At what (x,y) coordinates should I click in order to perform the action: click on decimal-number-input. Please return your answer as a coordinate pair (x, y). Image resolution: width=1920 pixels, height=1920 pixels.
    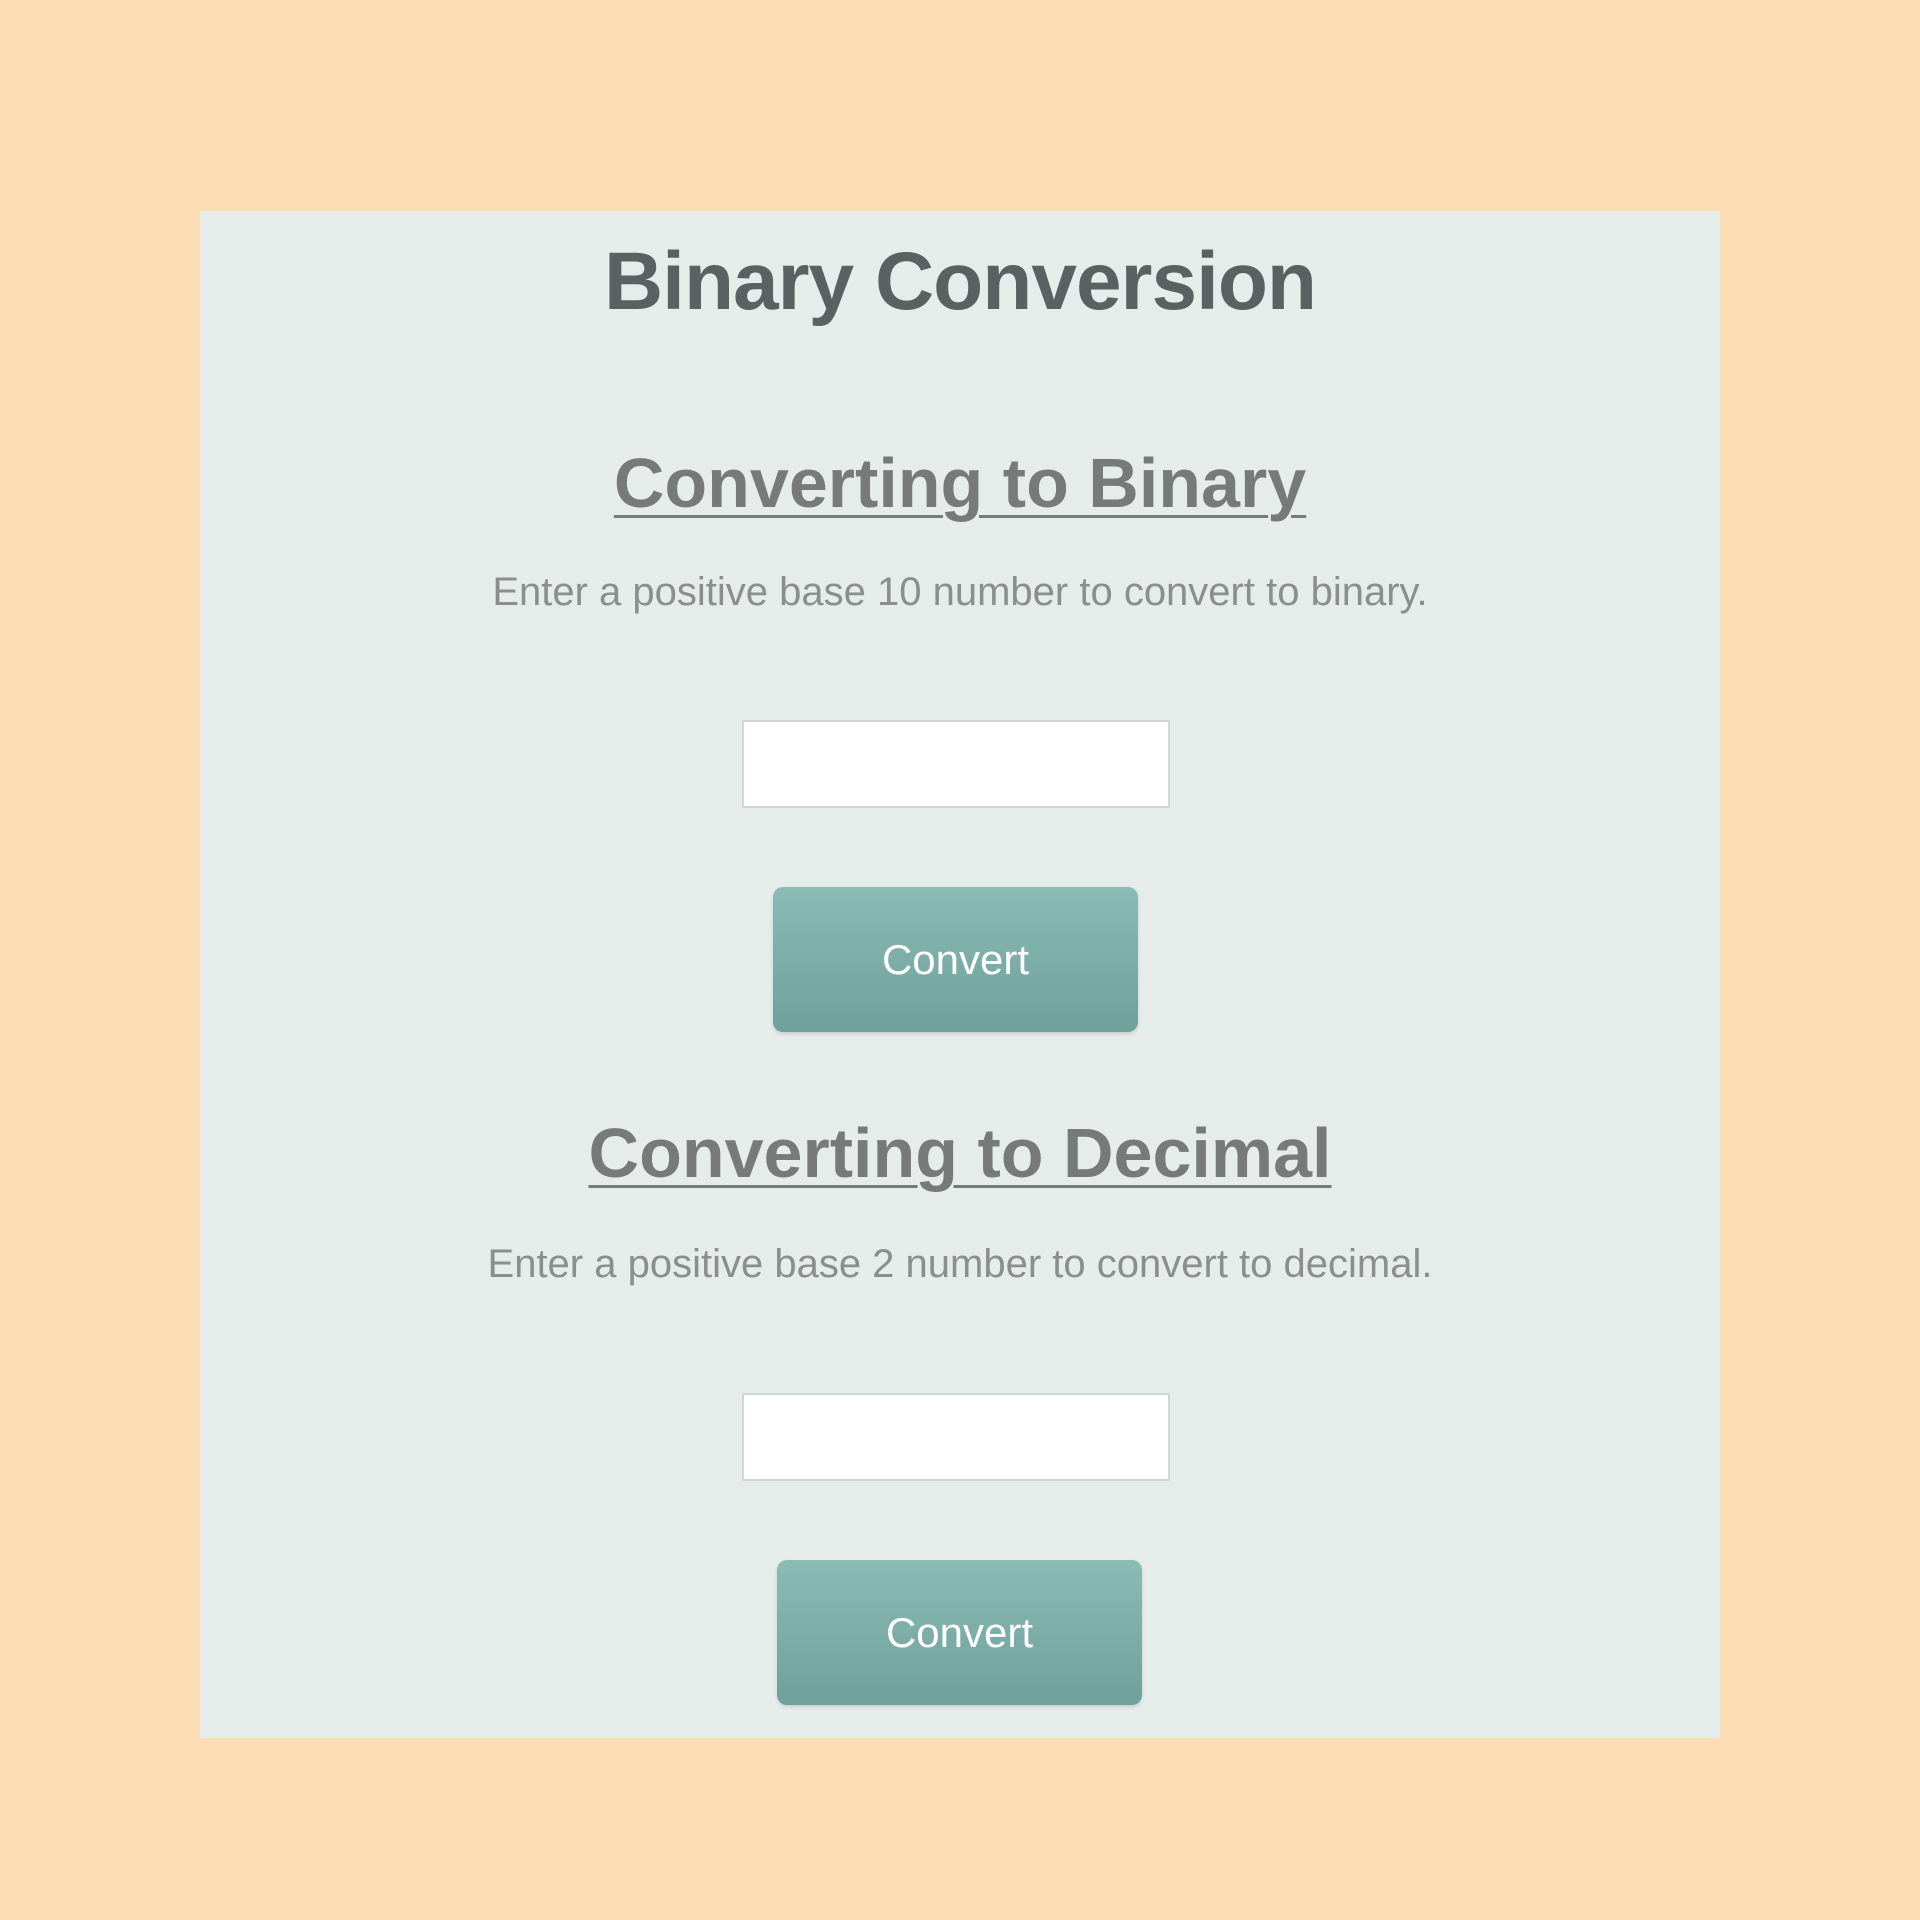
    Looking at the image, I should click on (956, 764).